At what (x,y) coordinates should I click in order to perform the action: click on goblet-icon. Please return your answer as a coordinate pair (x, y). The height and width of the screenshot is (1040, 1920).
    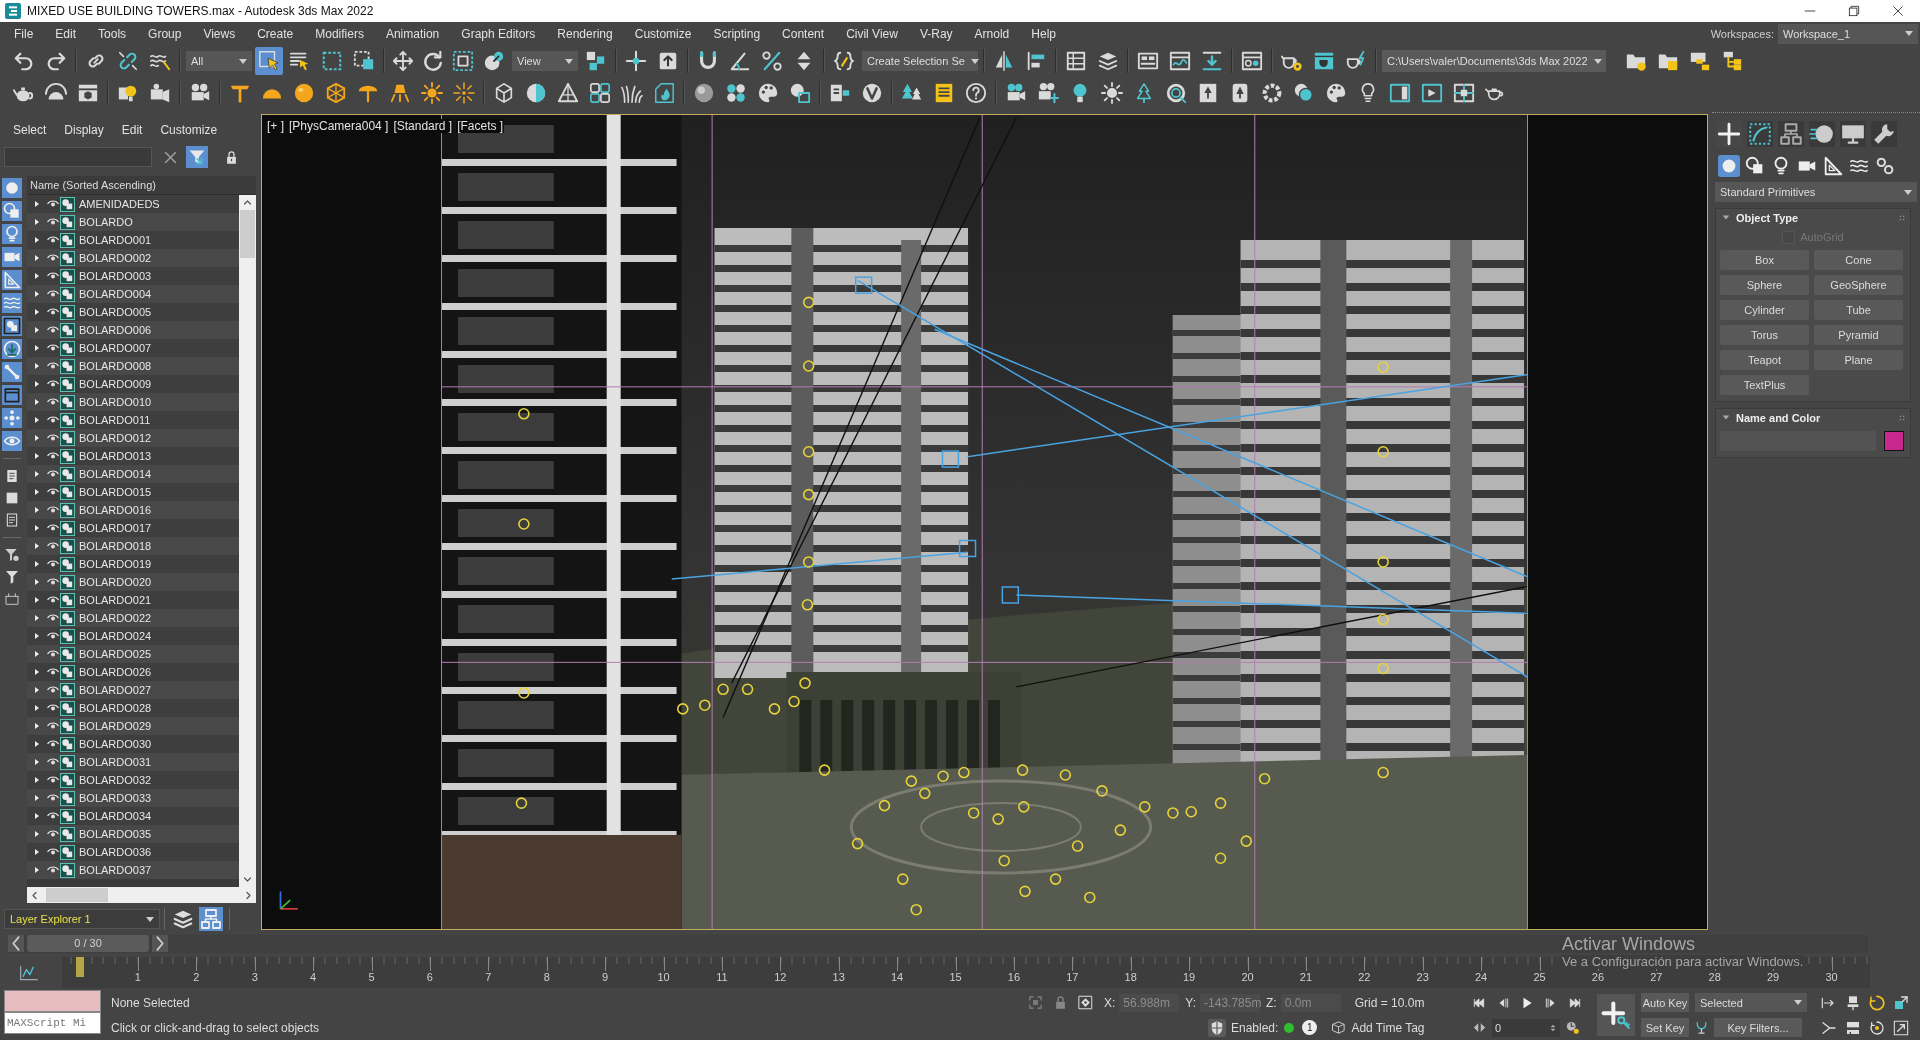
    Looking at the image, I should click on (1701, 1027).